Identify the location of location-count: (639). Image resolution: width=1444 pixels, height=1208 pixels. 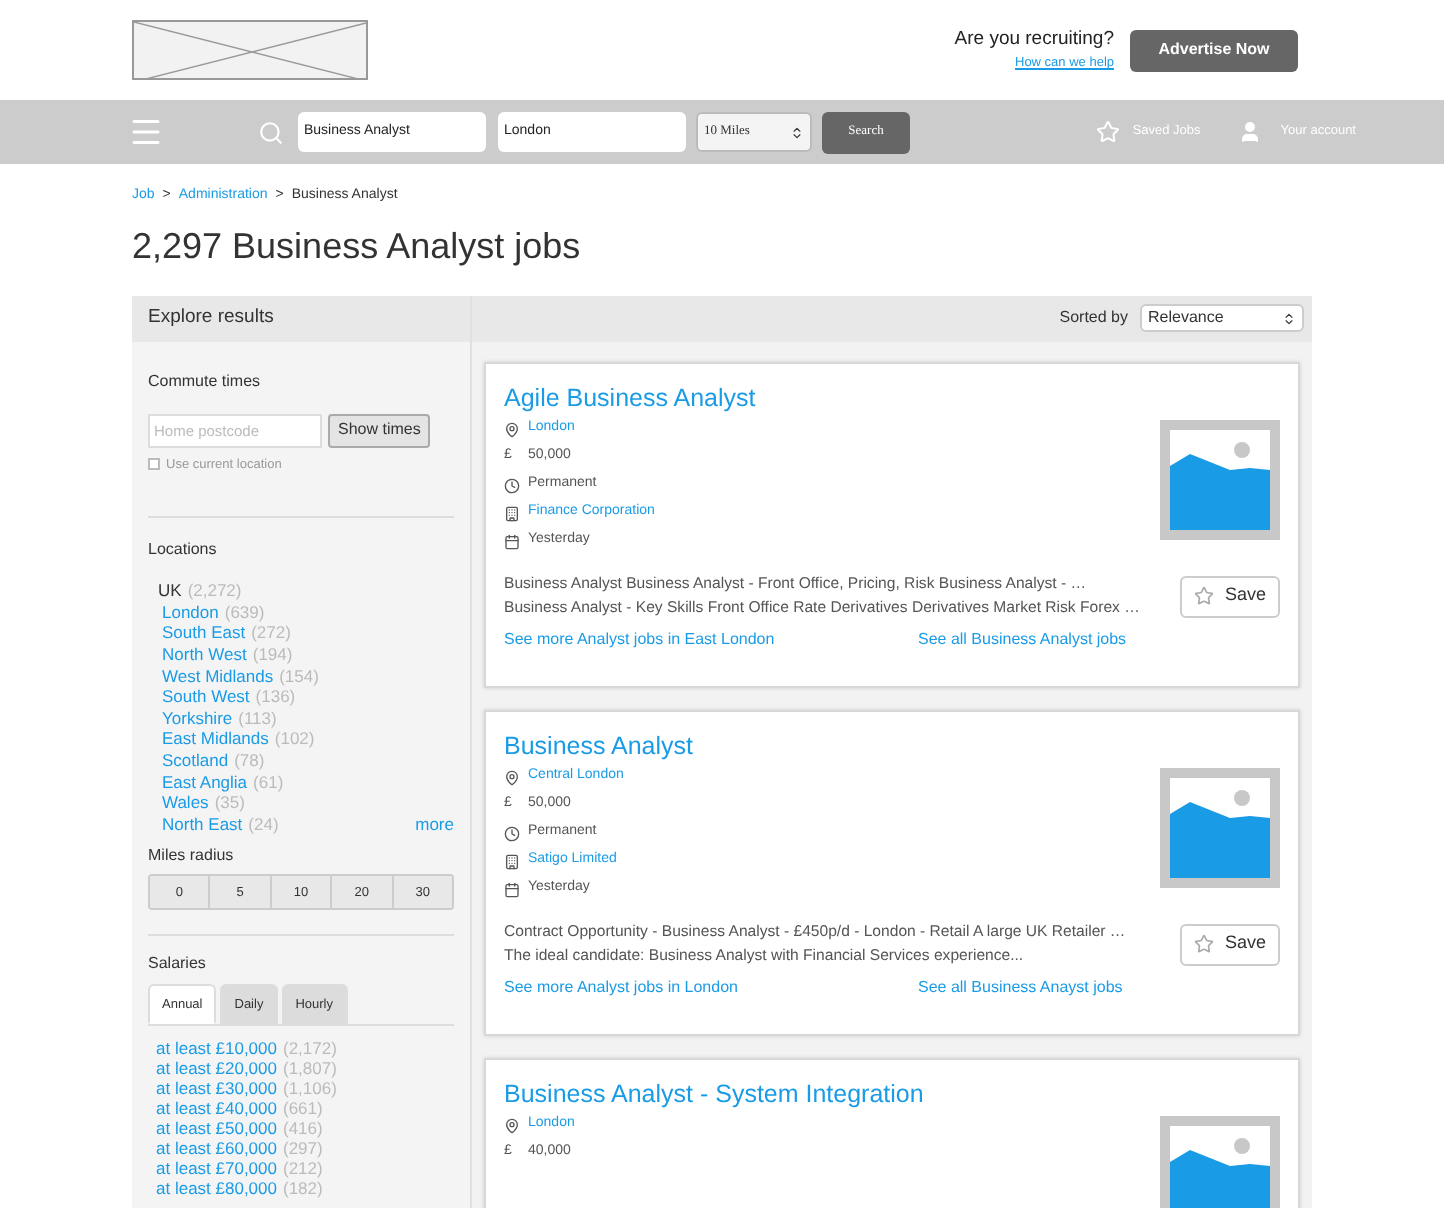
(244, 612).